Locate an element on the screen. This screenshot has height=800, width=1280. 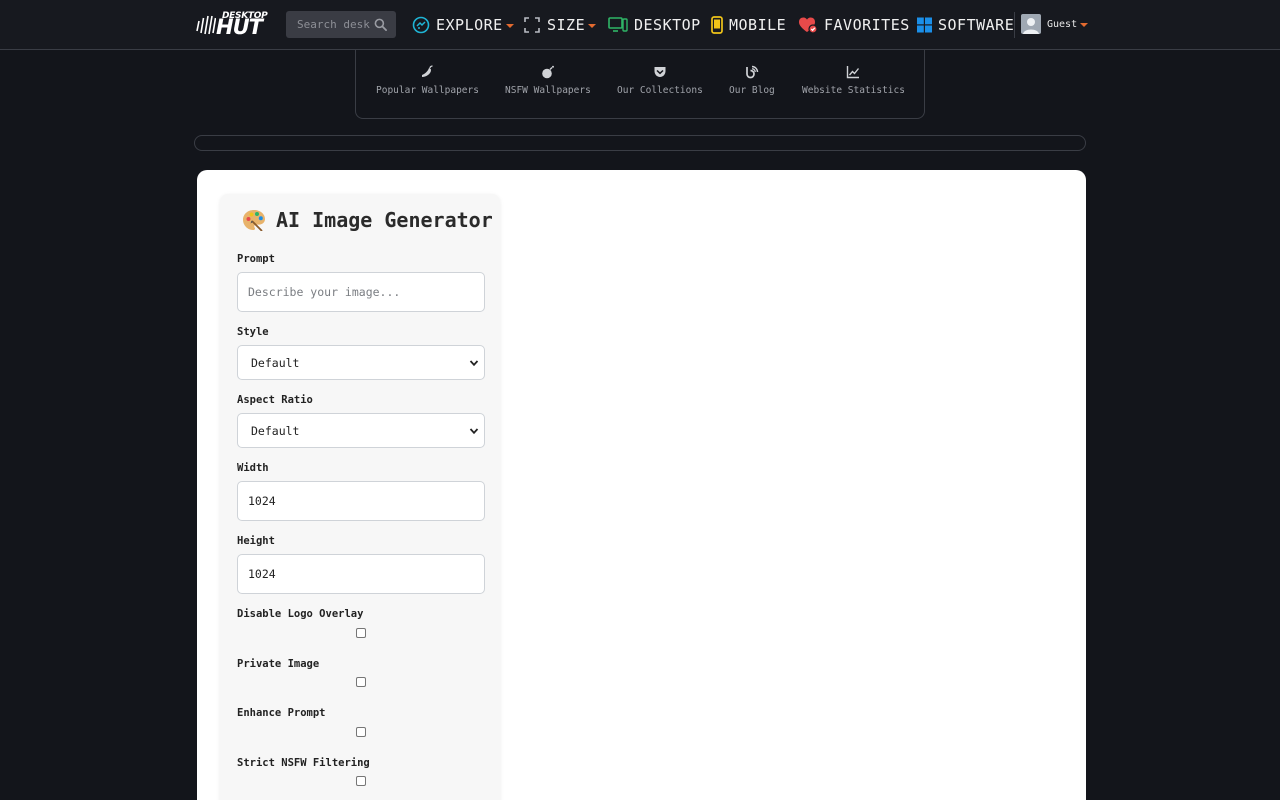
width-input is located at coordinates (361, 501).